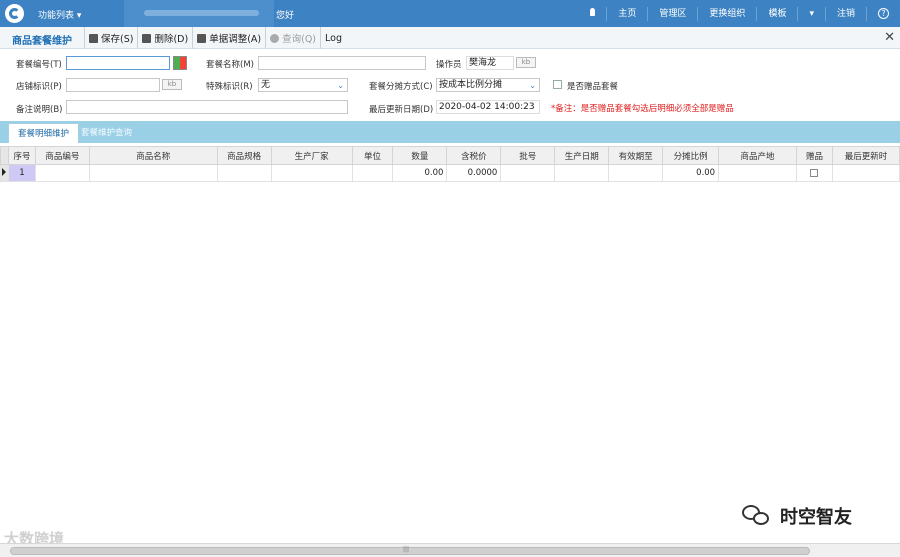 Image resolution: width=900 pixels, height=557 pixels. Describe the element at coordinates (39, 87) in the screenshot. I see `shop-label: 店铺标识(P)` at that location.